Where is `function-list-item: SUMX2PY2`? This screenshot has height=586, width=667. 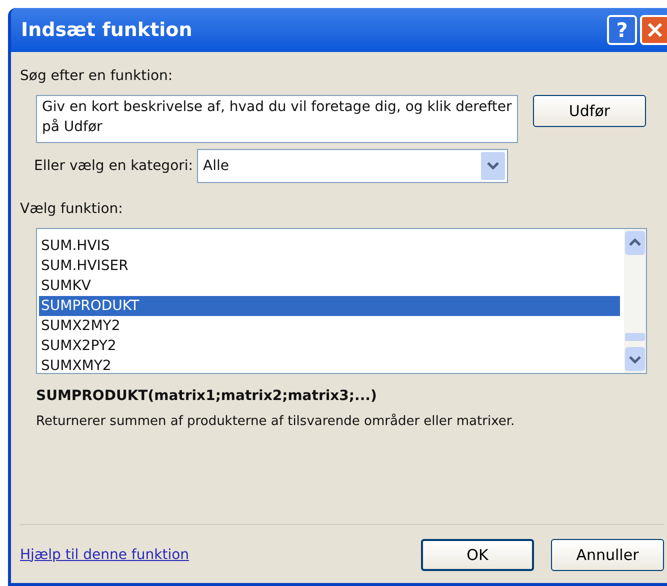 function-list-item: SUMX2PY2 is located at coordinates (329, 346).